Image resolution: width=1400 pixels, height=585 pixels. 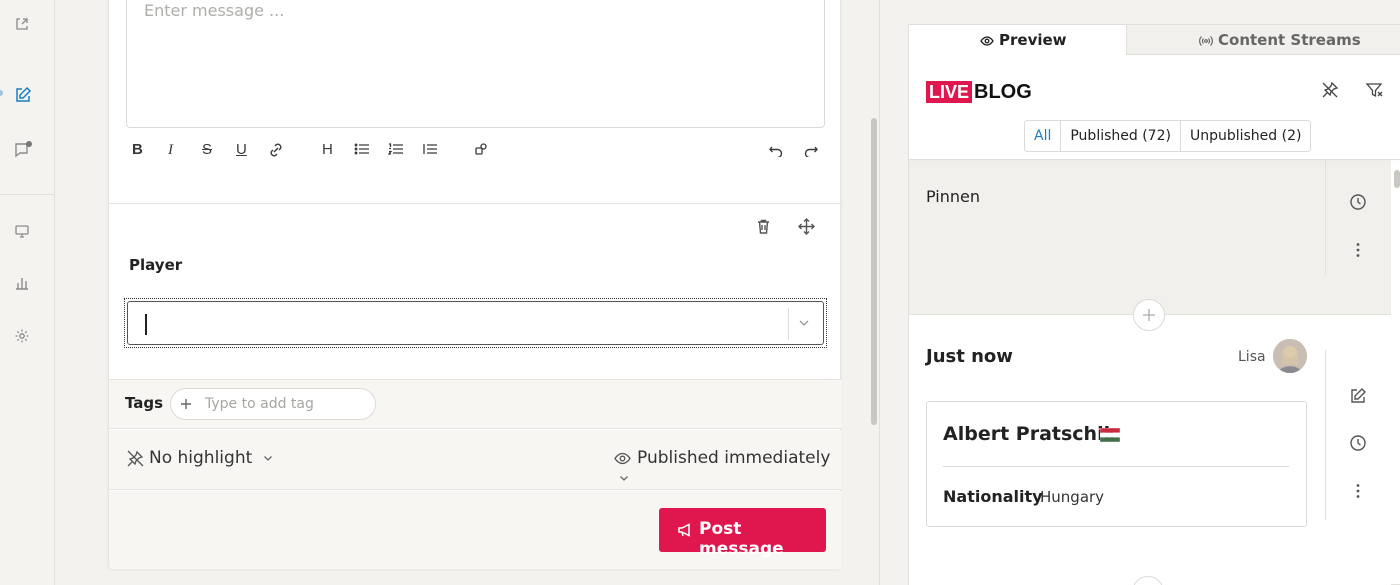 I want to click on scrollbar-thumb, so click(x=874, y=271).